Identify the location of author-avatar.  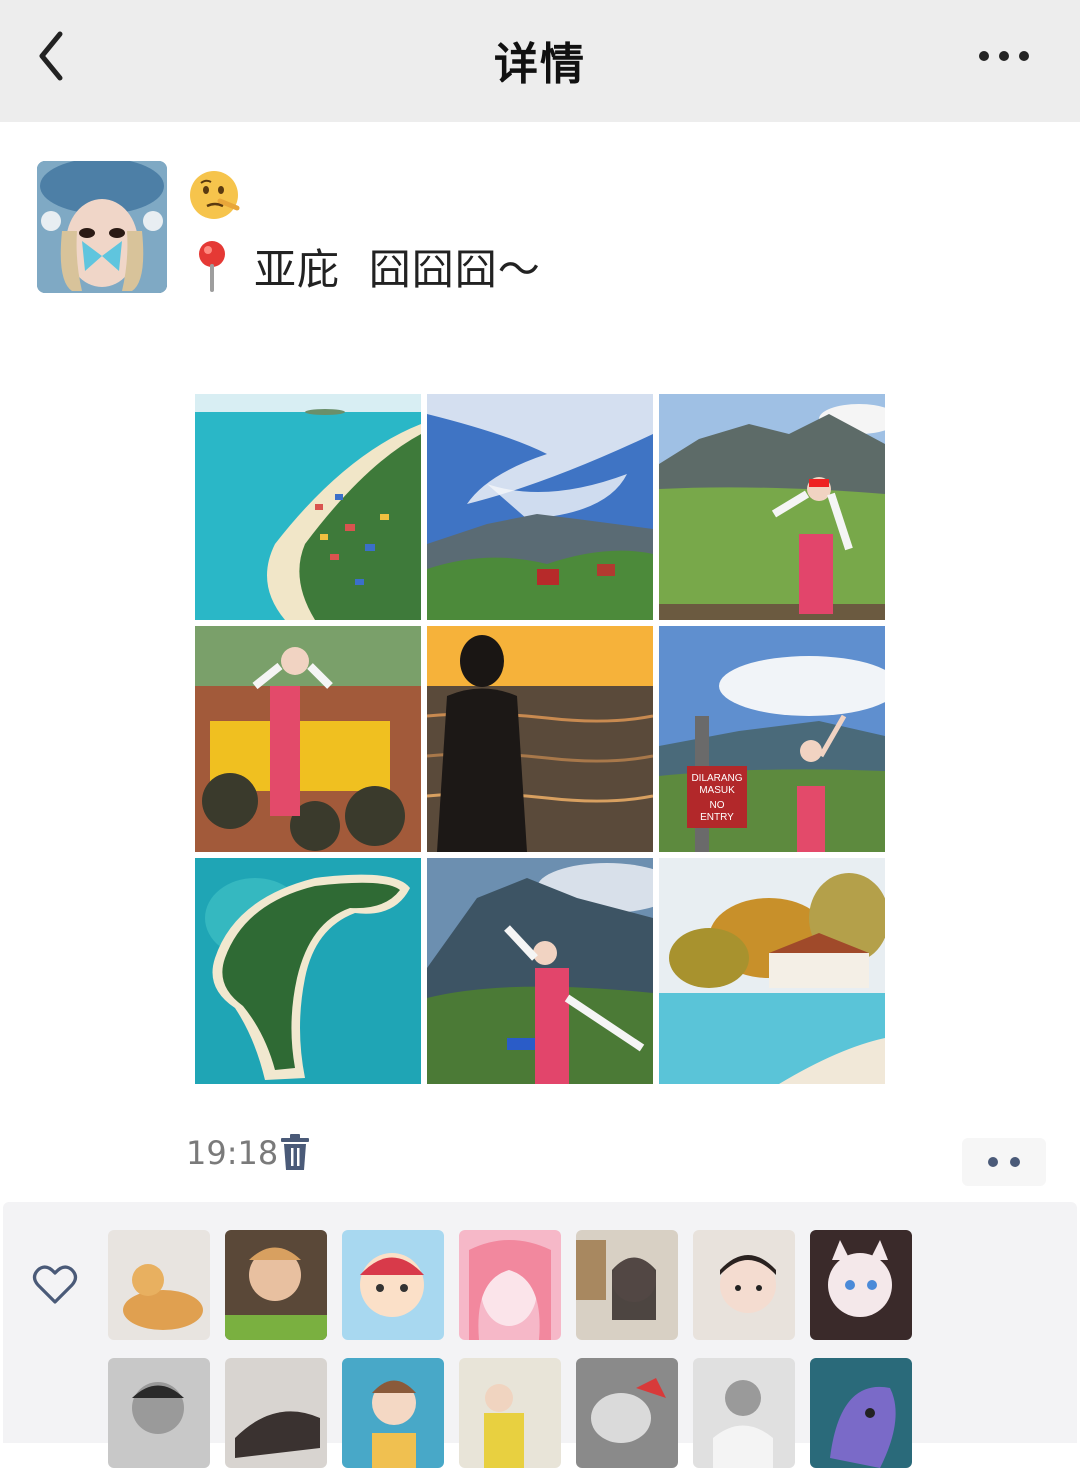
(102, 227).